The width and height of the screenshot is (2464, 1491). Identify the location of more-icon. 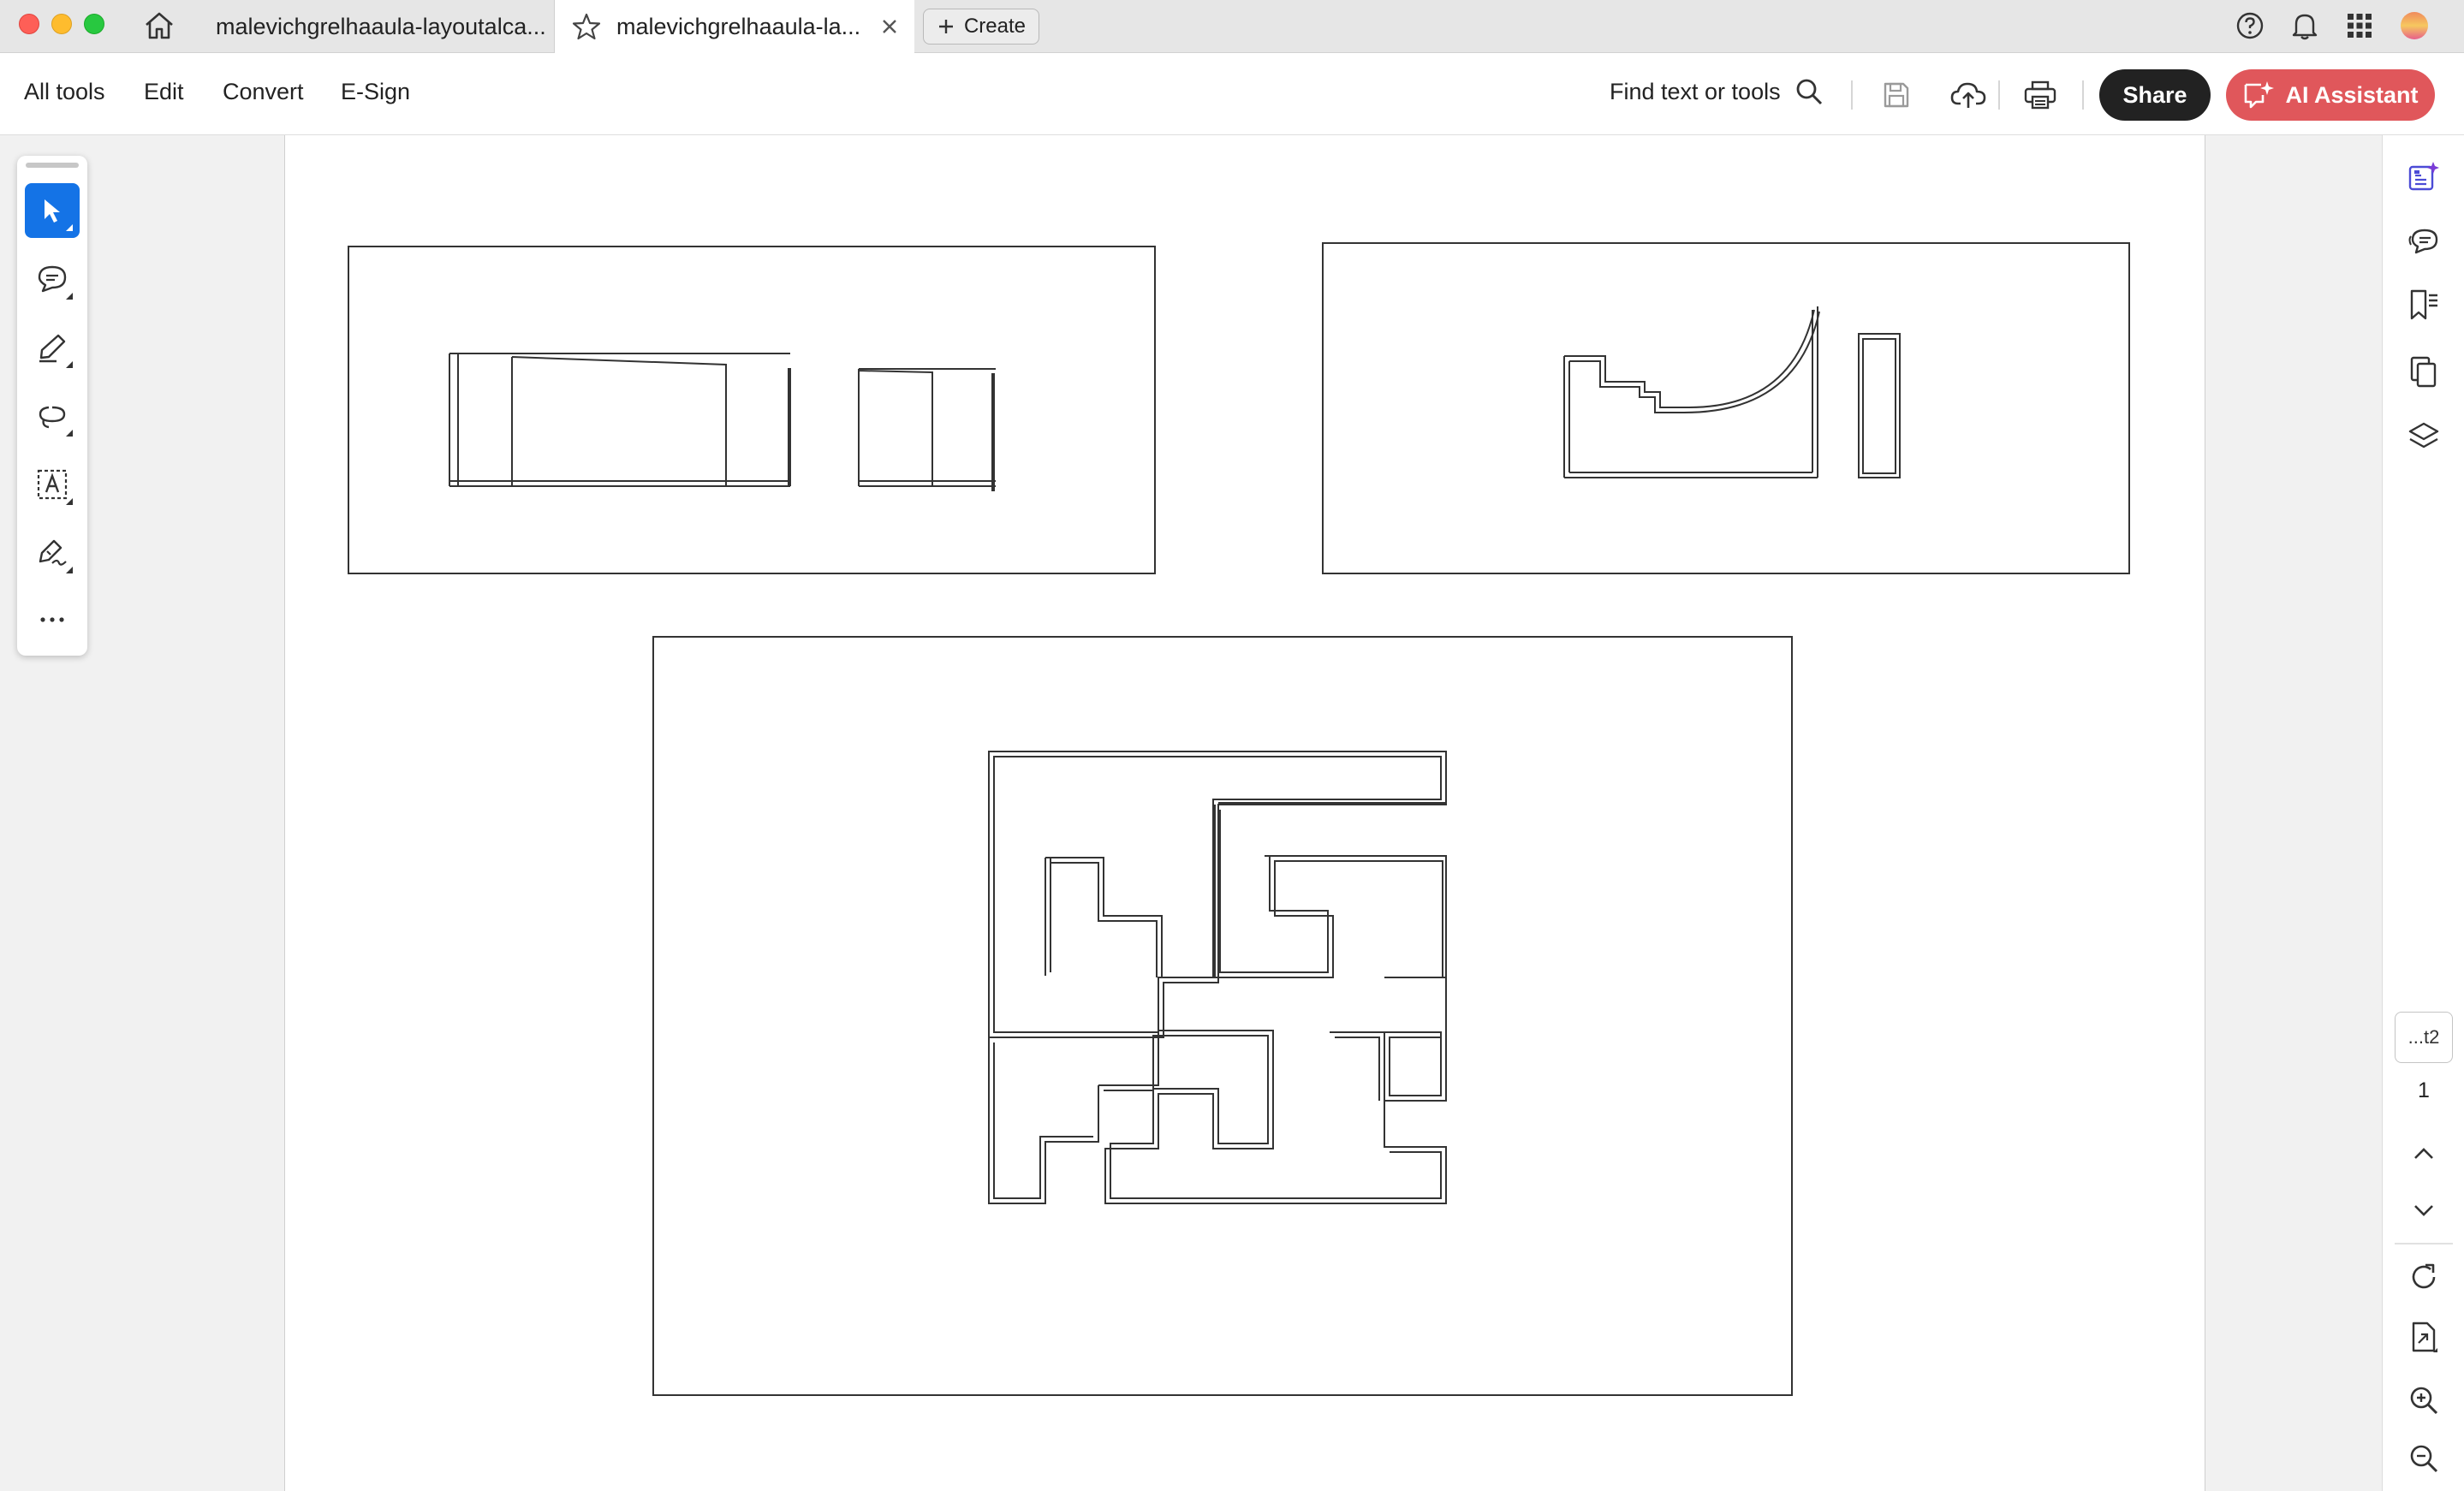
(52, 619).